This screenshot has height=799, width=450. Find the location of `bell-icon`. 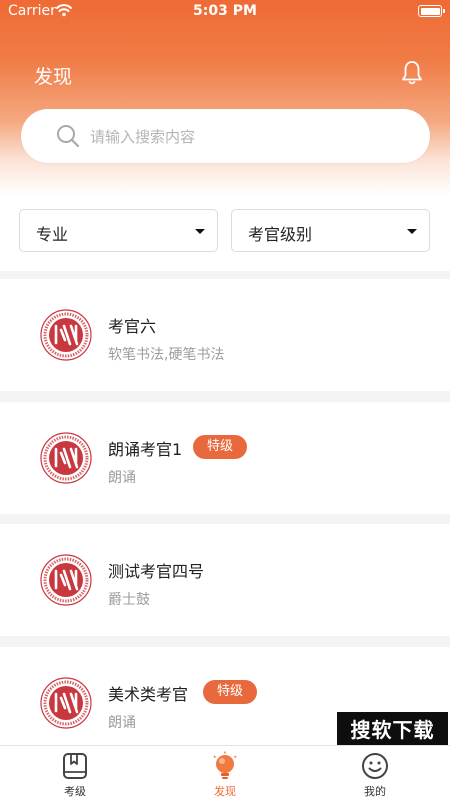

bell-icon is located at coordinates (412, 73).